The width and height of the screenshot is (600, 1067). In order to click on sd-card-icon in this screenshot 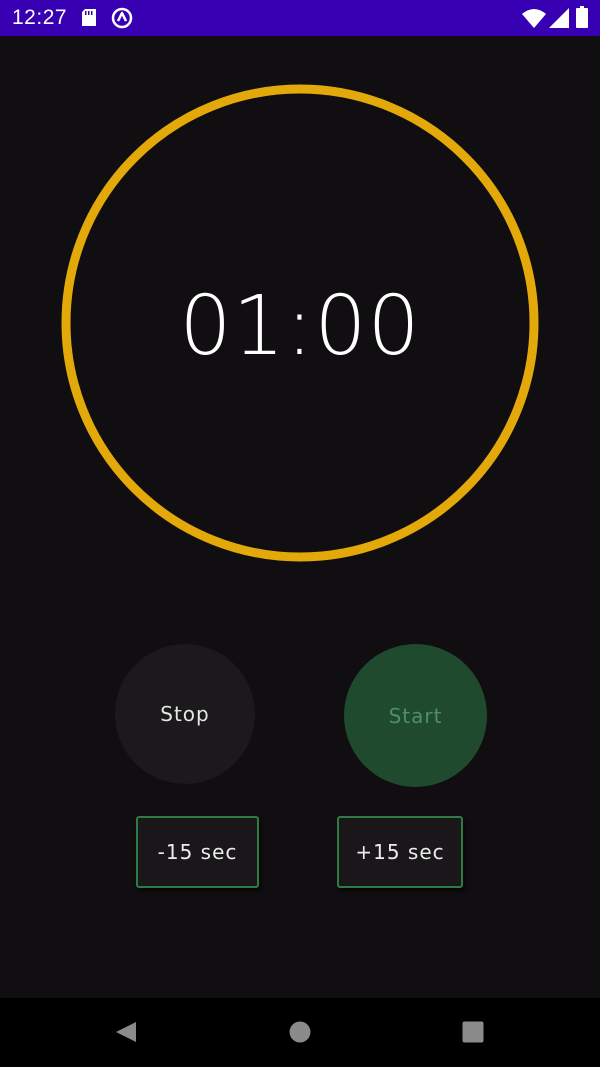, I will do `click(89, 17)`.